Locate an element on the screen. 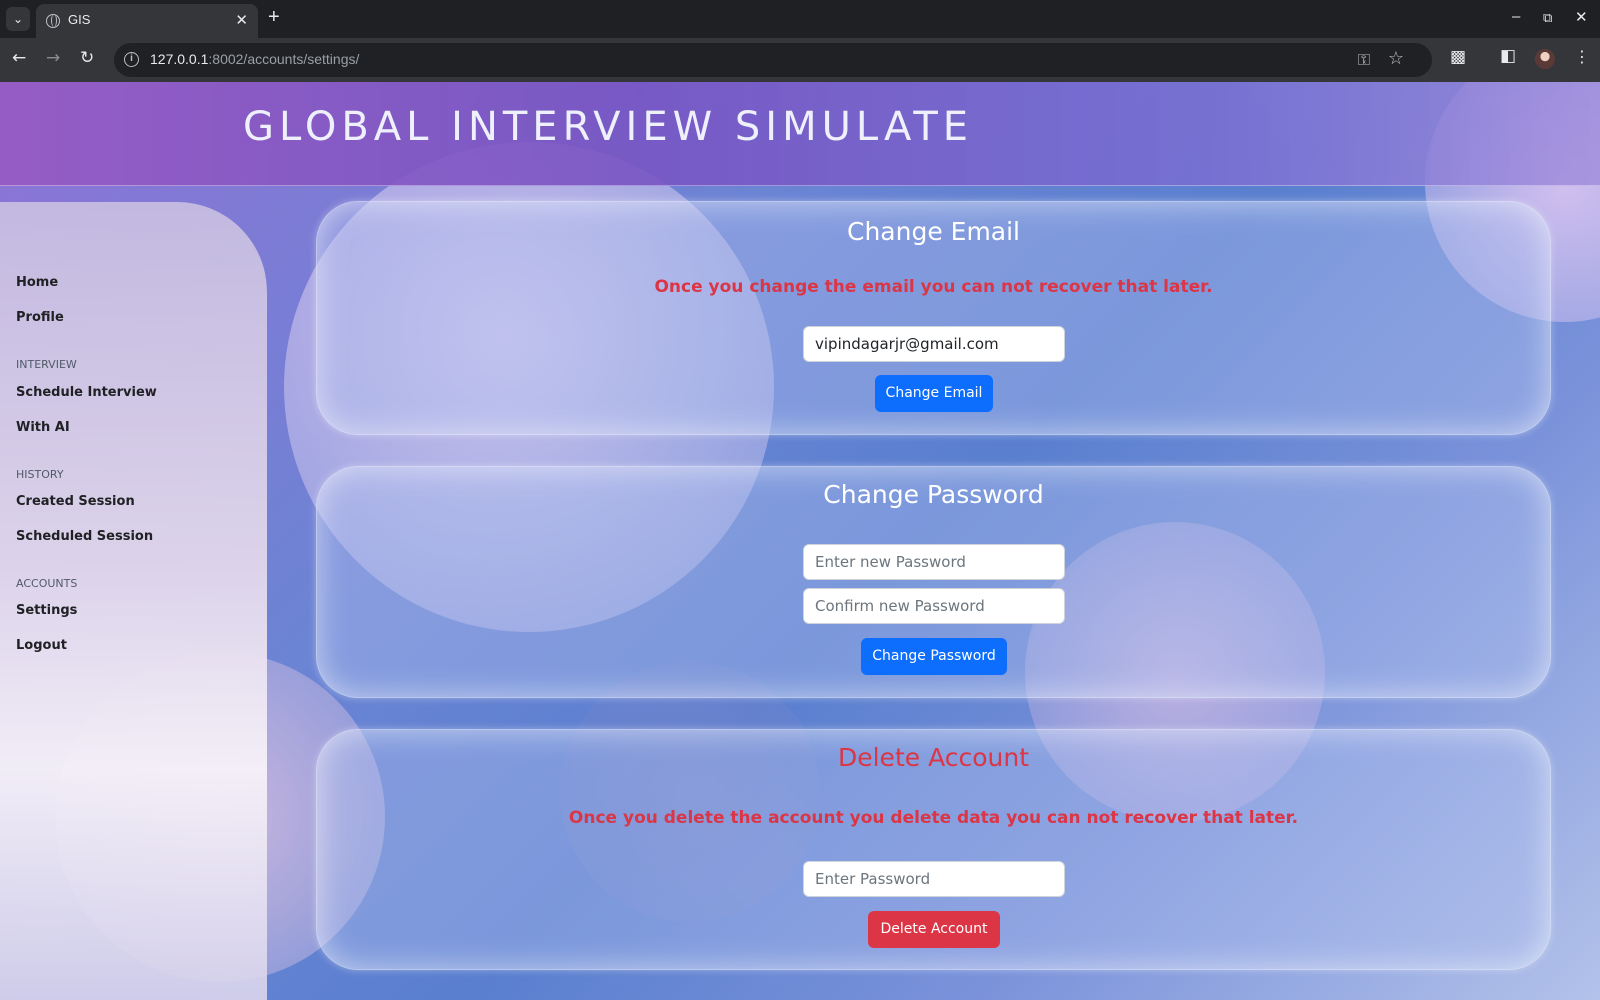 This screenshot has height=1000, width=1600. window-close-icon: ✕ is located at coordinates (1581, 17).